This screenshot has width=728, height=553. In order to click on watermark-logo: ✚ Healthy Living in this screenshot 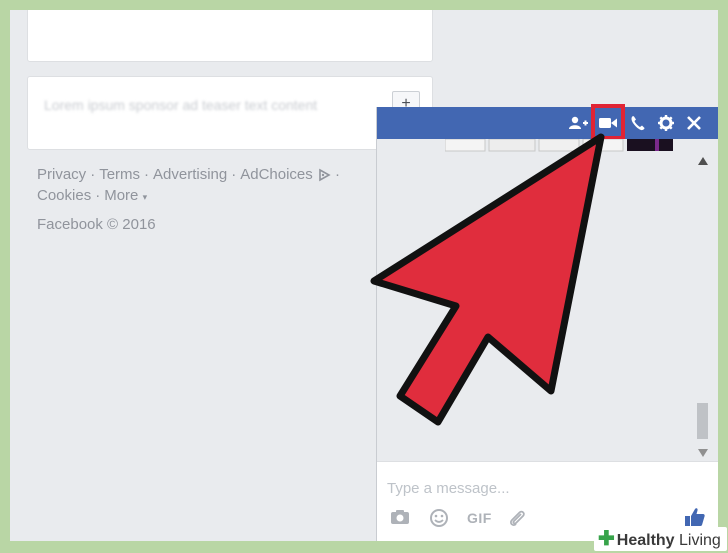, I will do `click(660, 539)`.